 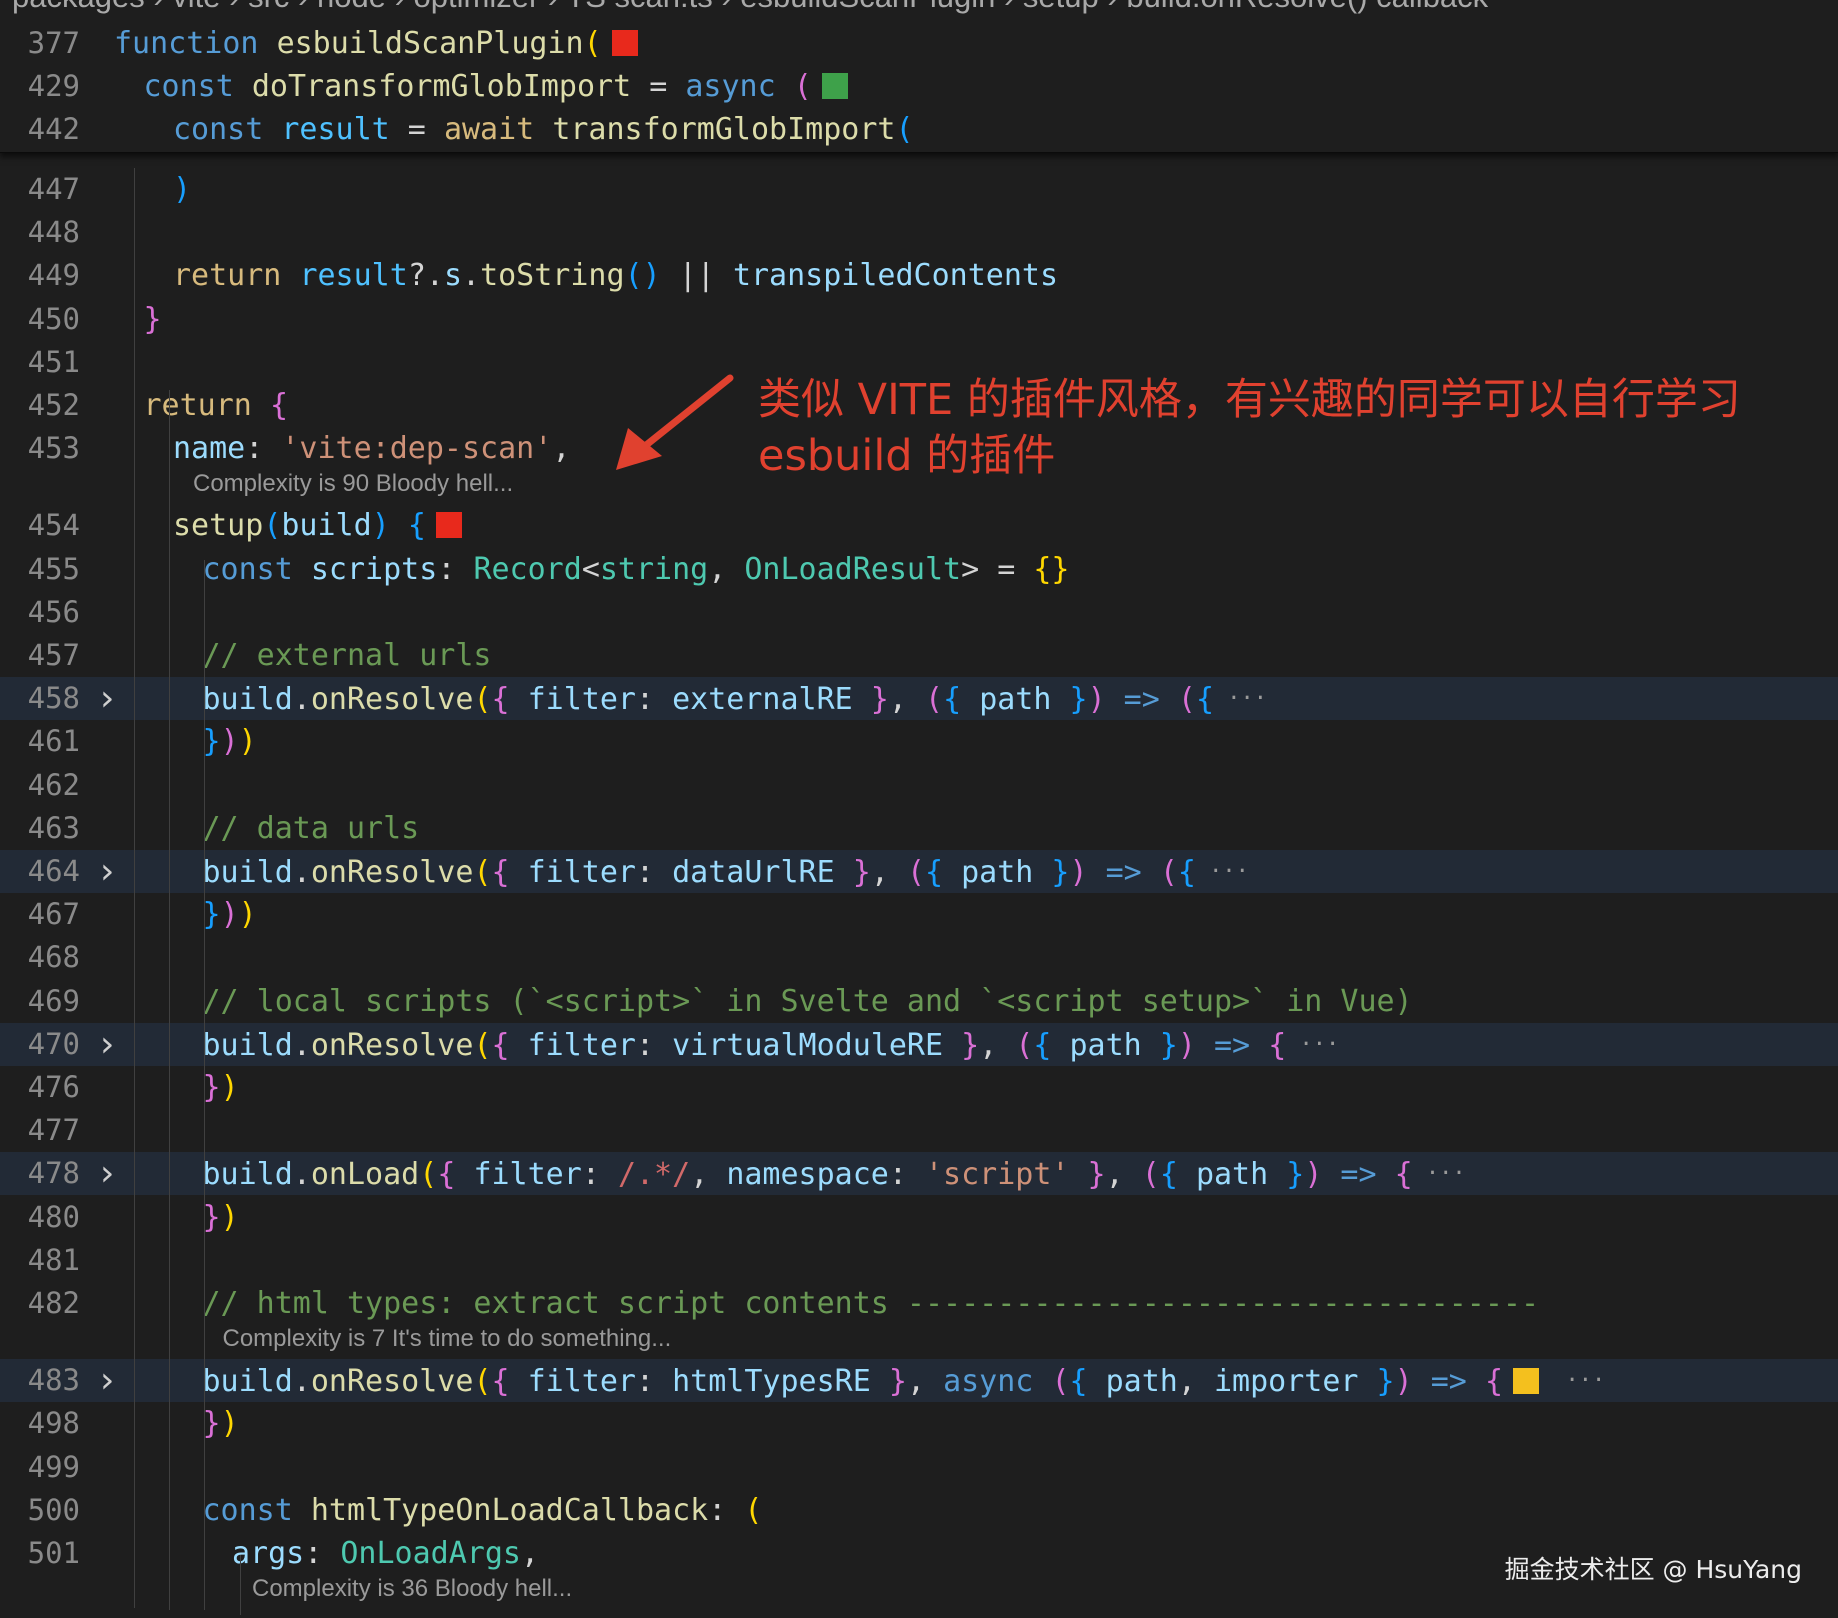 What do you see at coordinates (658, 86) in the screenshot?
I see `code-token: =` at bounding box center [658, 86].